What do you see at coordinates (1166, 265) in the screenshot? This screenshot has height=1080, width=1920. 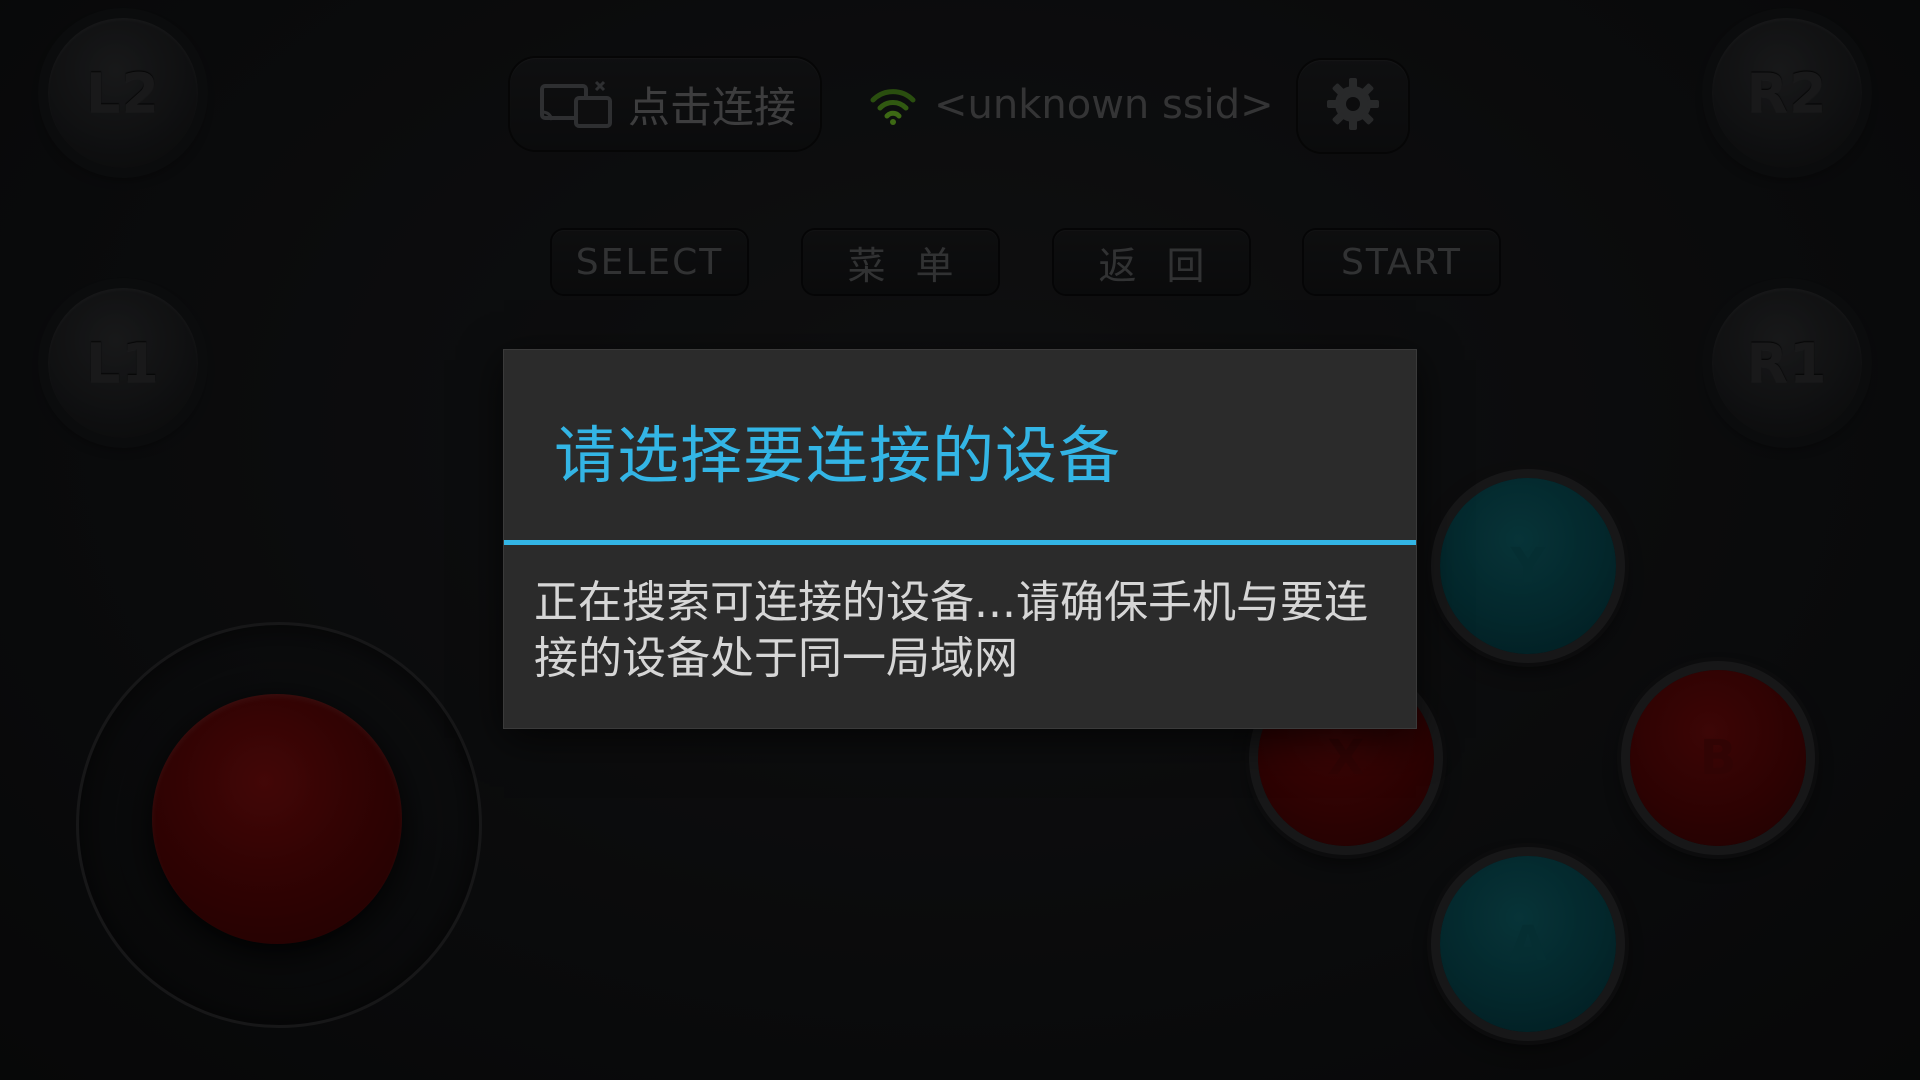 I see `back-label: 返回` at bounding box center [1166, 265].